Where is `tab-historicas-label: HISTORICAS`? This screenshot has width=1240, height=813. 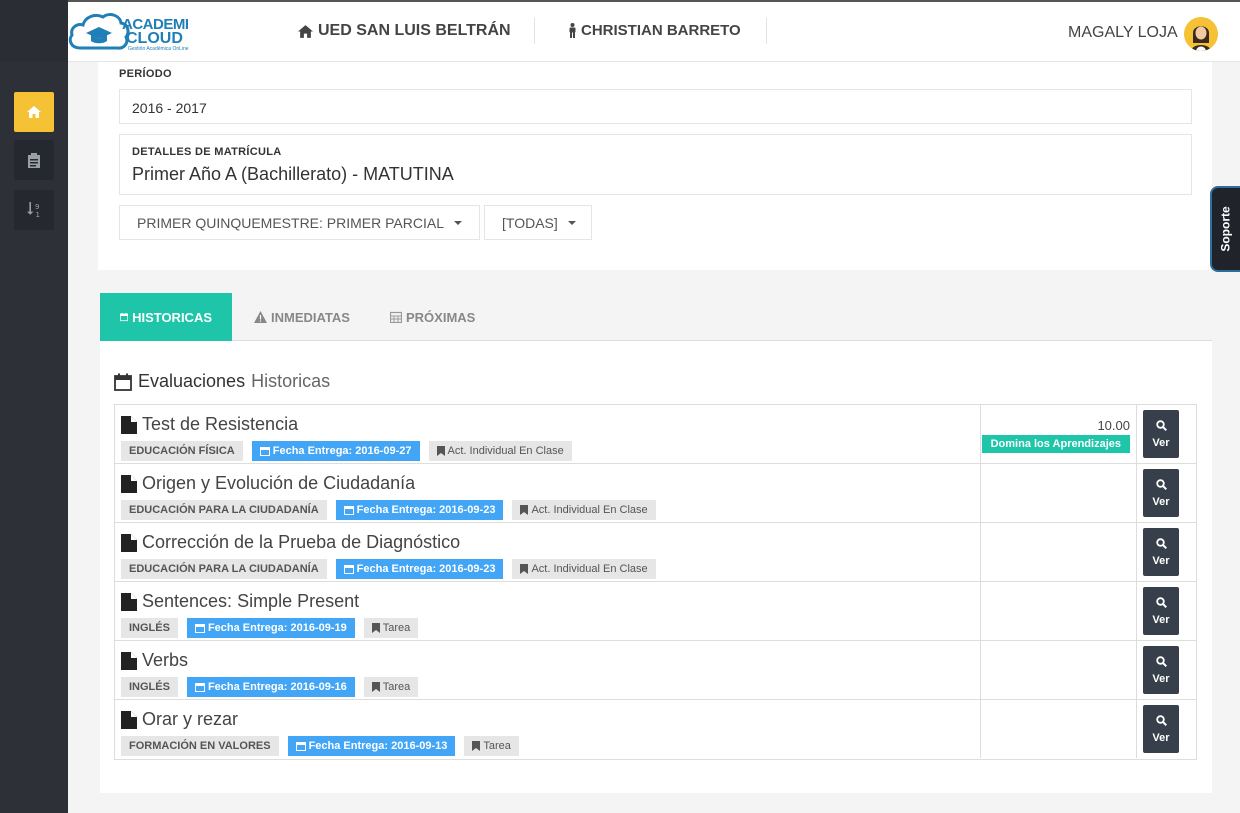 tab-historicas-label: HISTORICAS is located at coordinates (172, 317).